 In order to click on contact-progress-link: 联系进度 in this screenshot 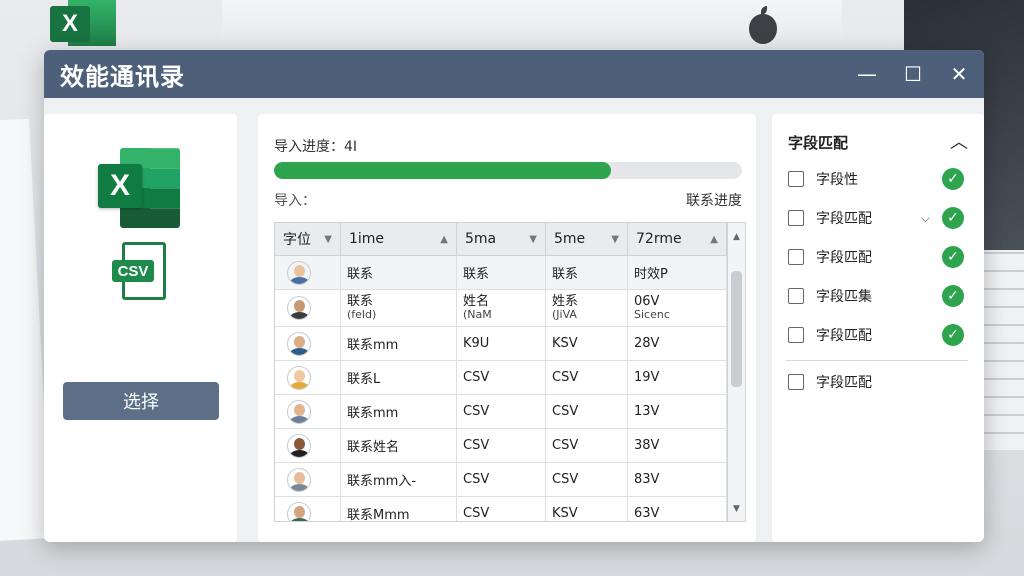, I will do `click(714, 200)`.